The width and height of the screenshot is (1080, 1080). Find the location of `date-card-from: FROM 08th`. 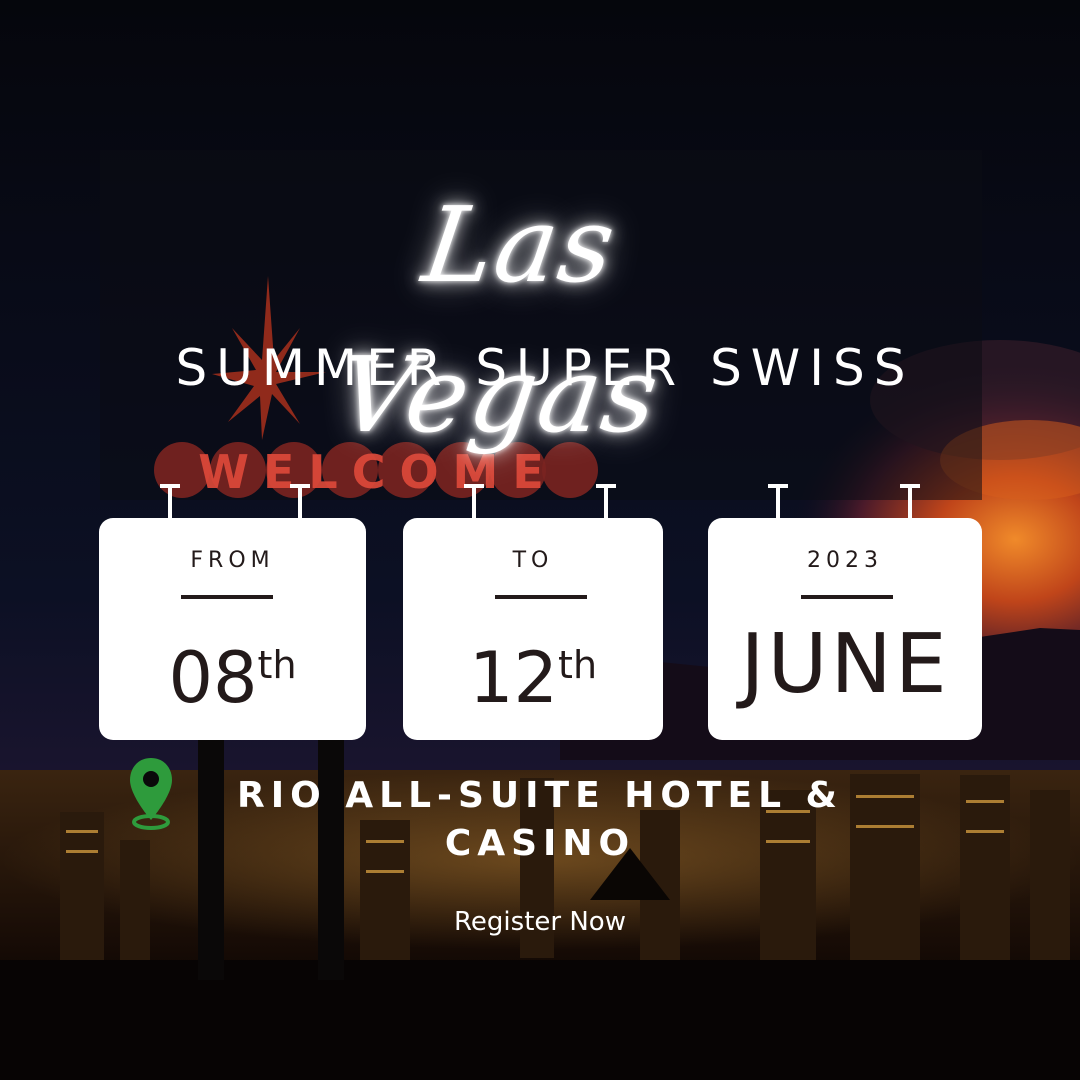

date-card-from: FROM 08th is located at coordinates (232, 629).